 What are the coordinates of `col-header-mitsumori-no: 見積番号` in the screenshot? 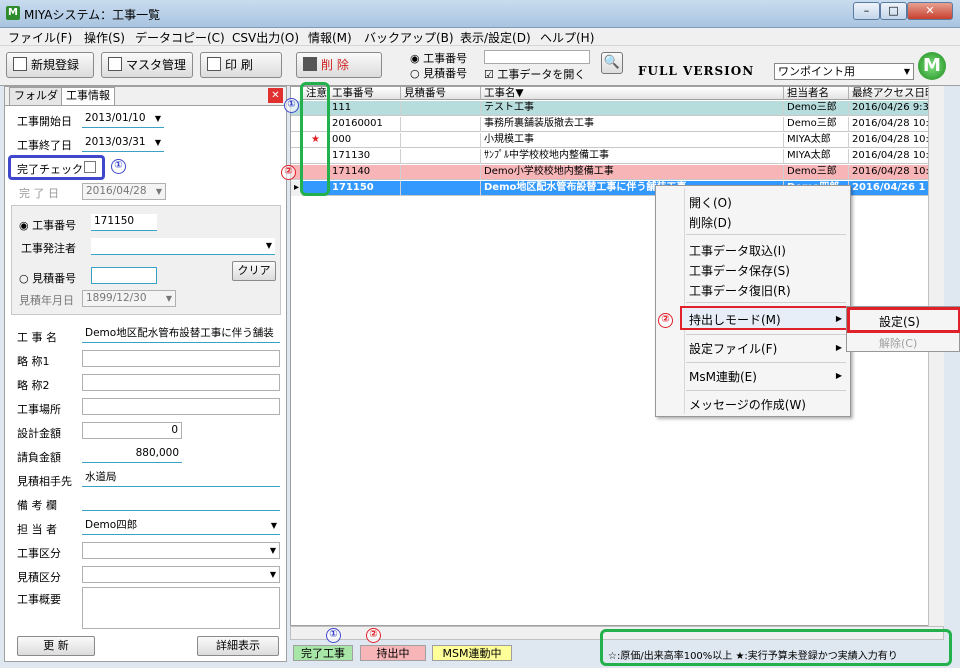 It's located at (441, 93).